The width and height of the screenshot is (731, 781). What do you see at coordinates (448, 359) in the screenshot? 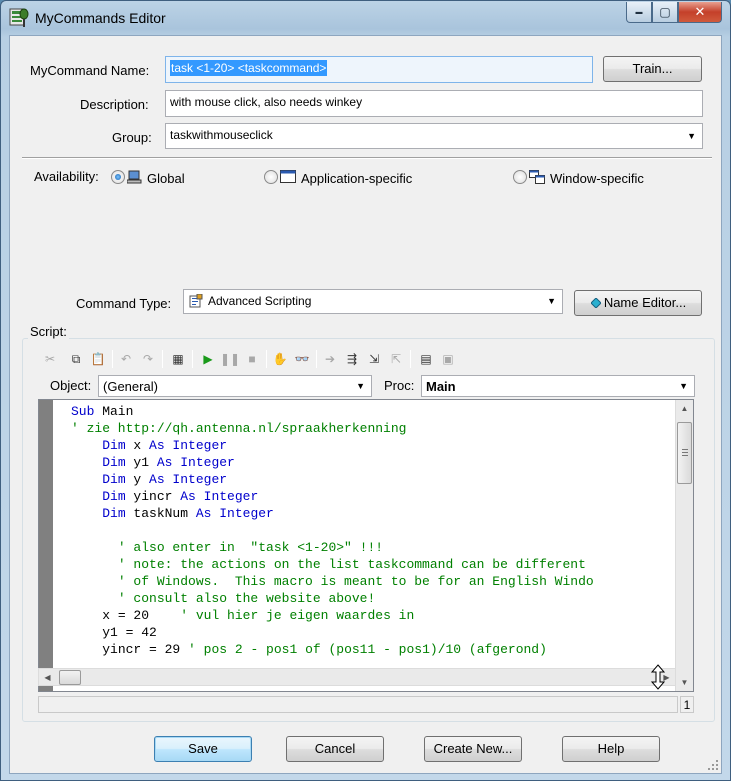
I see `object-browser-icon: ▣` at bounding box center [448, 359].